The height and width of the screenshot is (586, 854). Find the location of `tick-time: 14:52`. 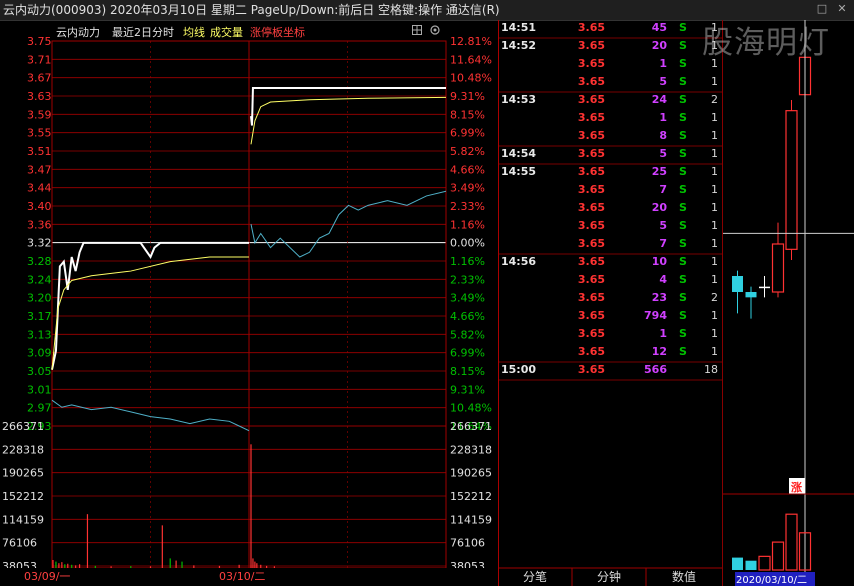

tick-time: 14:52 is located at coordinates (518, 45).